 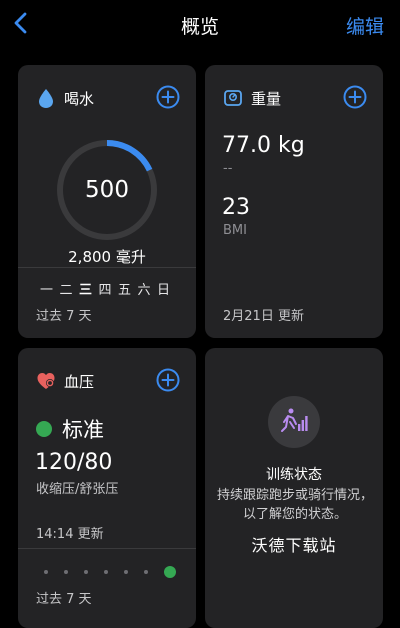 What do you see at coordinates (365, 25) in the screenshot?
I see `edit-button: 编辑` at bounding box center [365, 25].